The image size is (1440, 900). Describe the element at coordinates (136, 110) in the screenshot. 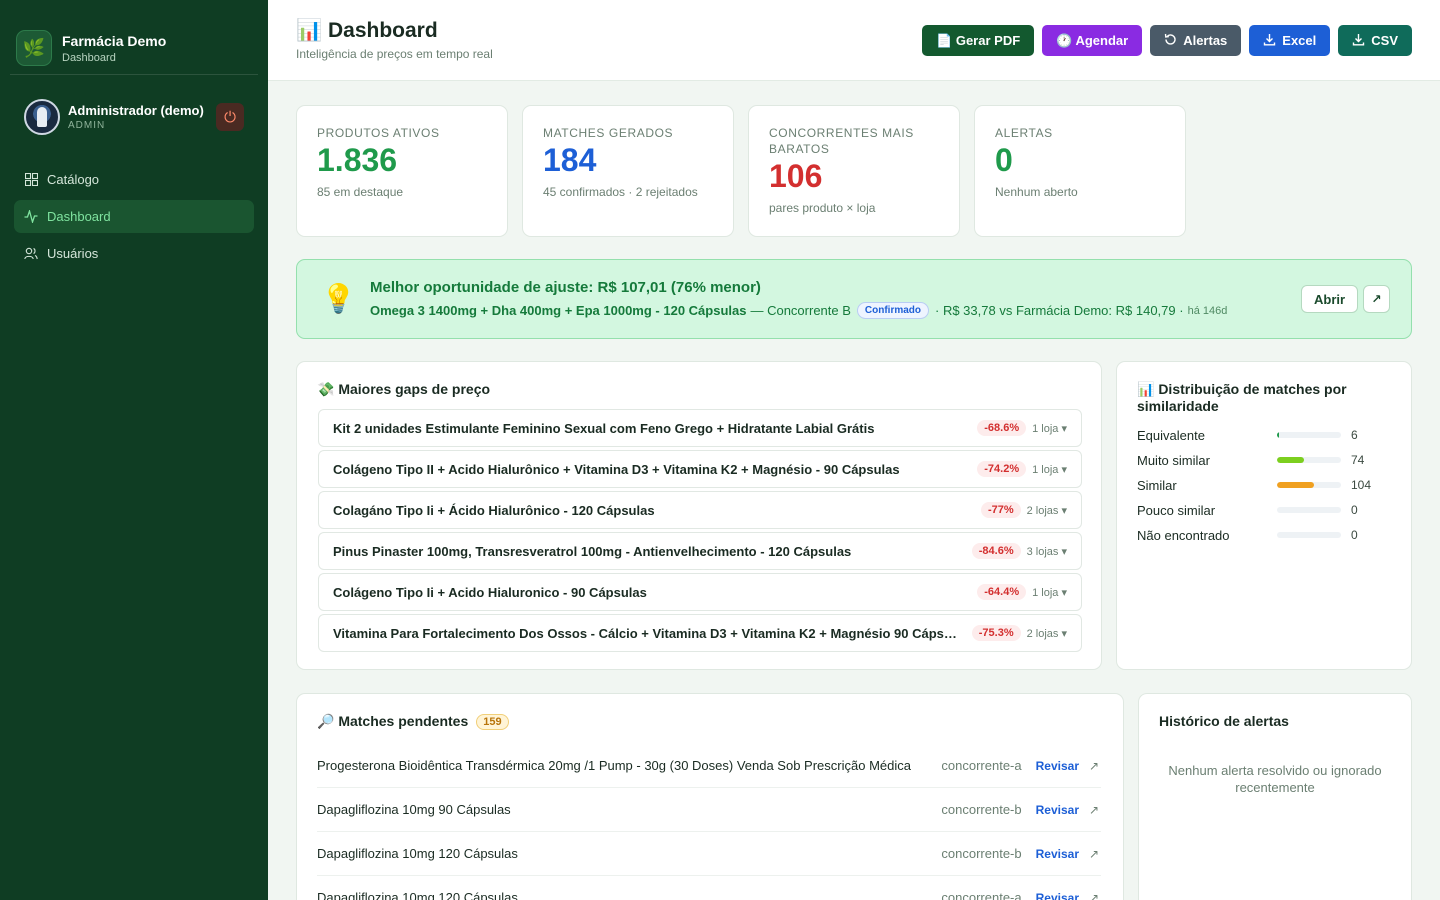

I see `user-name: Administrador (demo)` at that location.